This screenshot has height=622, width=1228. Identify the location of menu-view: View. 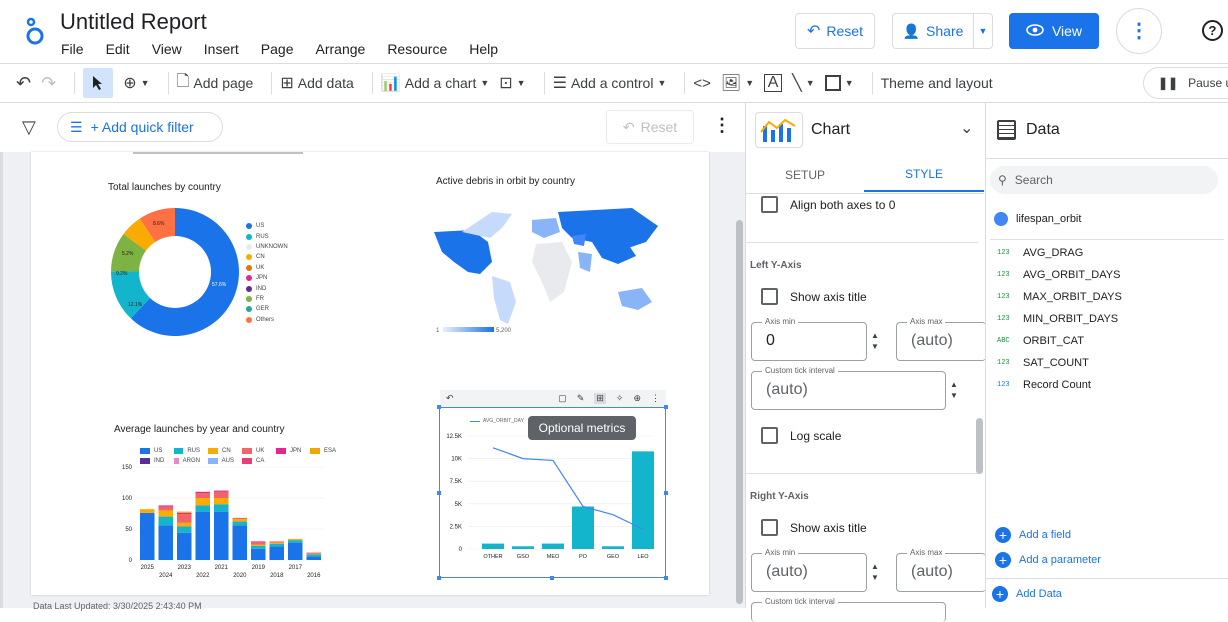
(167, 49).